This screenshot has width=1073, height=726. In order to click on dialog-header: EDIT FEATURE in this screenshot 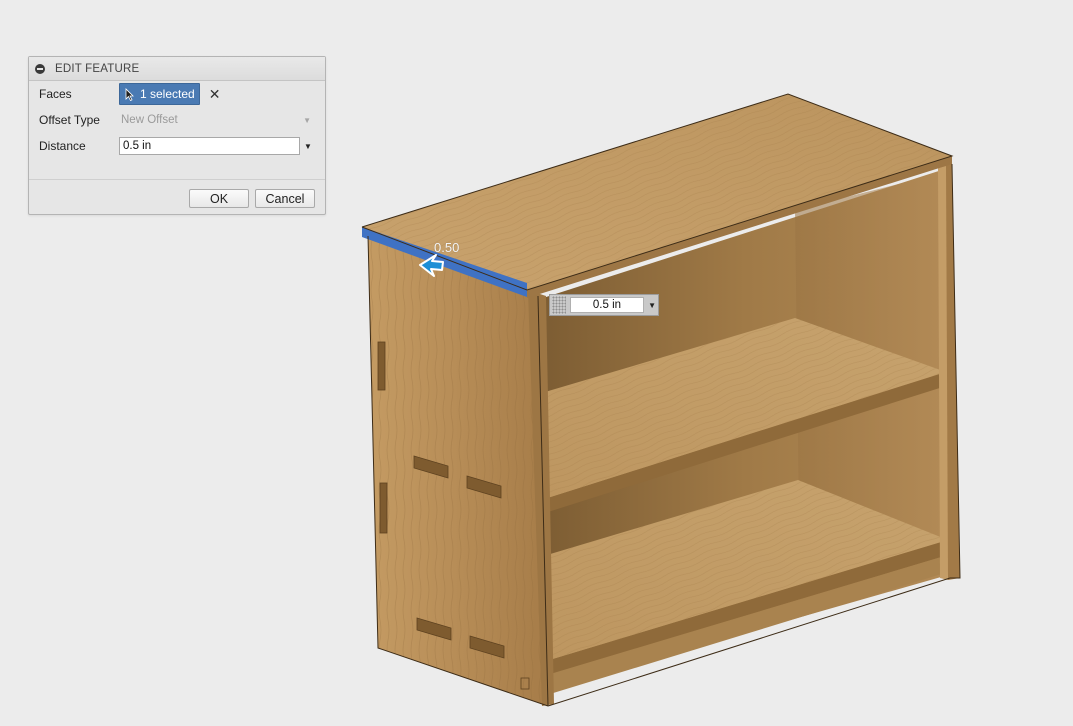, I will do `click(177, 69)`.